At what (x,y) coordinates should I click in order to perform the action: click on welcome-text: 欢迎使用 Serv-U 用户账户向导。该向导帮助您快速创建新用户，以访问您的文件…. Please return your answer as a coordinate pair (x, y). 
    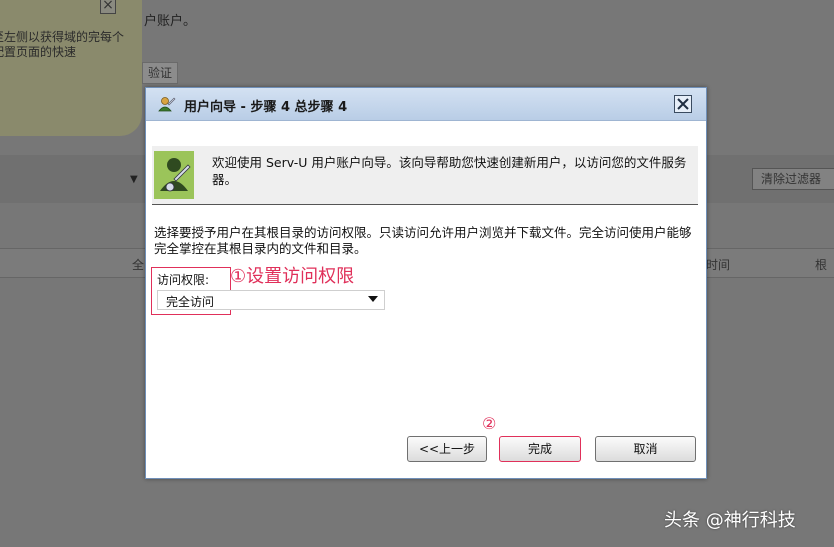
    Looking at the image, I should click on (449, 171).